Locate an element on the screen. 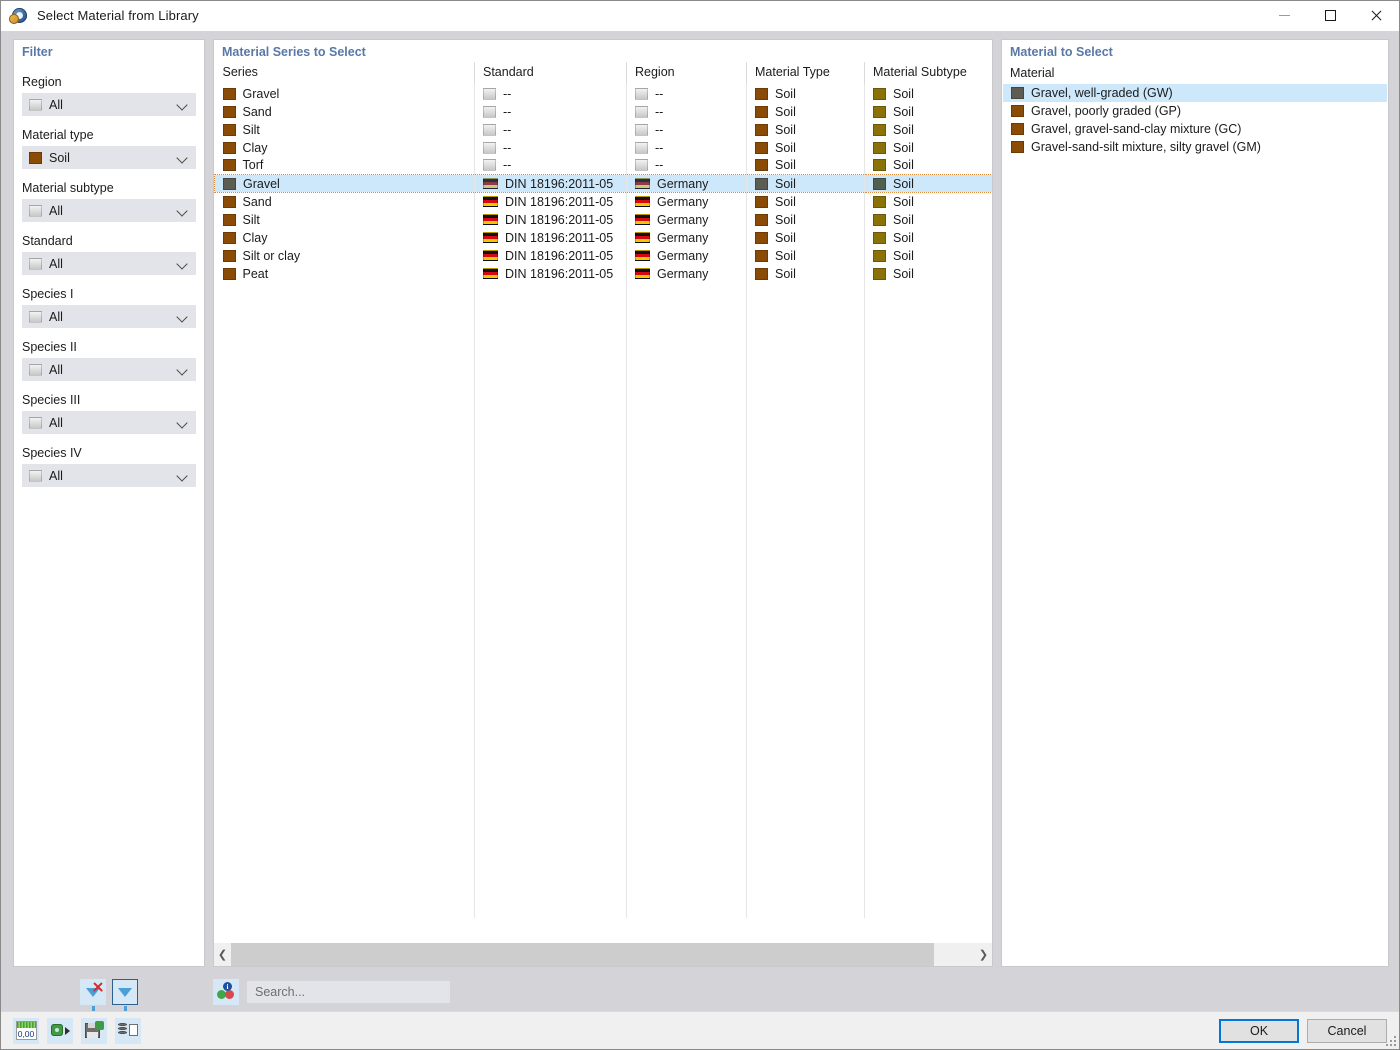  cancel-button: Cancel is located at coordinates (1347, 1030).